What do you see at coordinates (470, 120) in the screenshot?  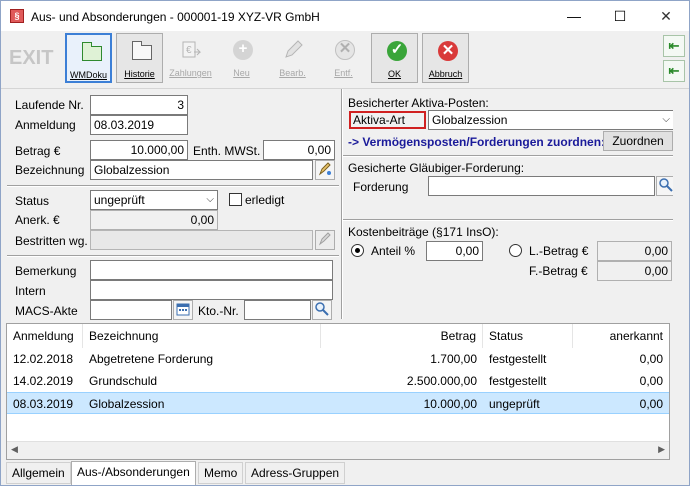 I see `aktiva-art-value: Globalzession` at bounding box center [470, 120].